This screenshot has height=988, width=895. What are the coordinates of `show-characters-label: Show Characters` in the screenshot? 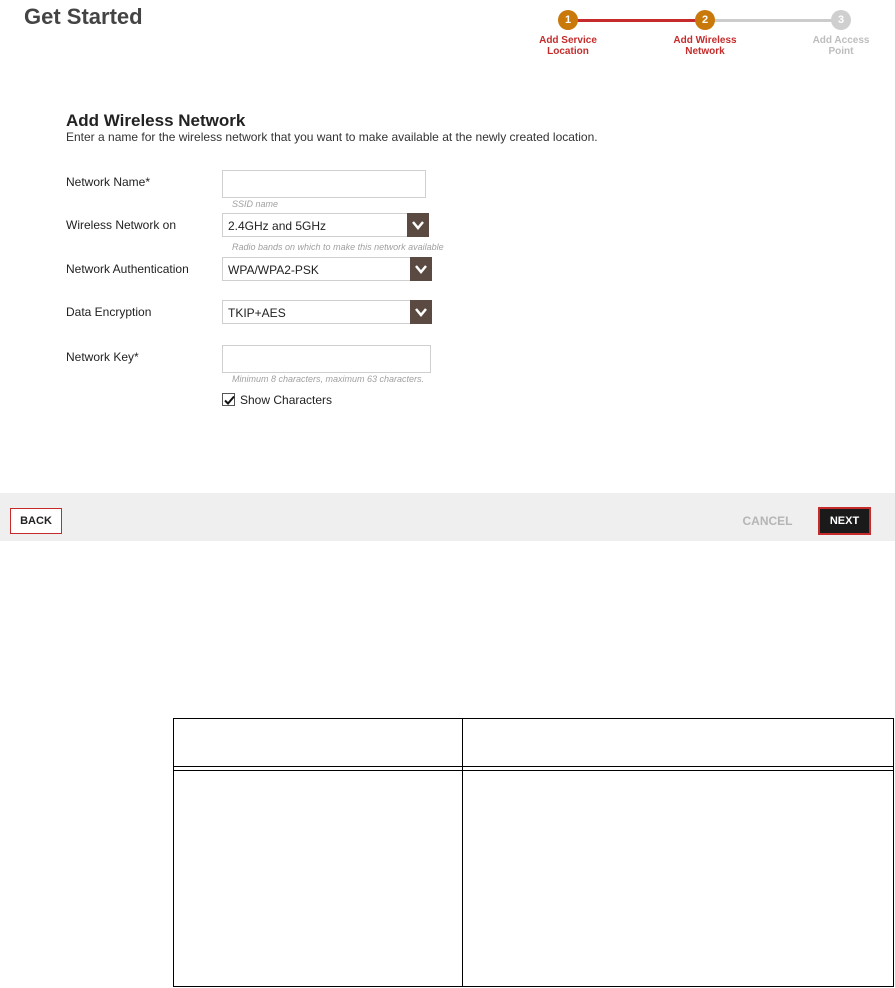 It's located at (286, 400).